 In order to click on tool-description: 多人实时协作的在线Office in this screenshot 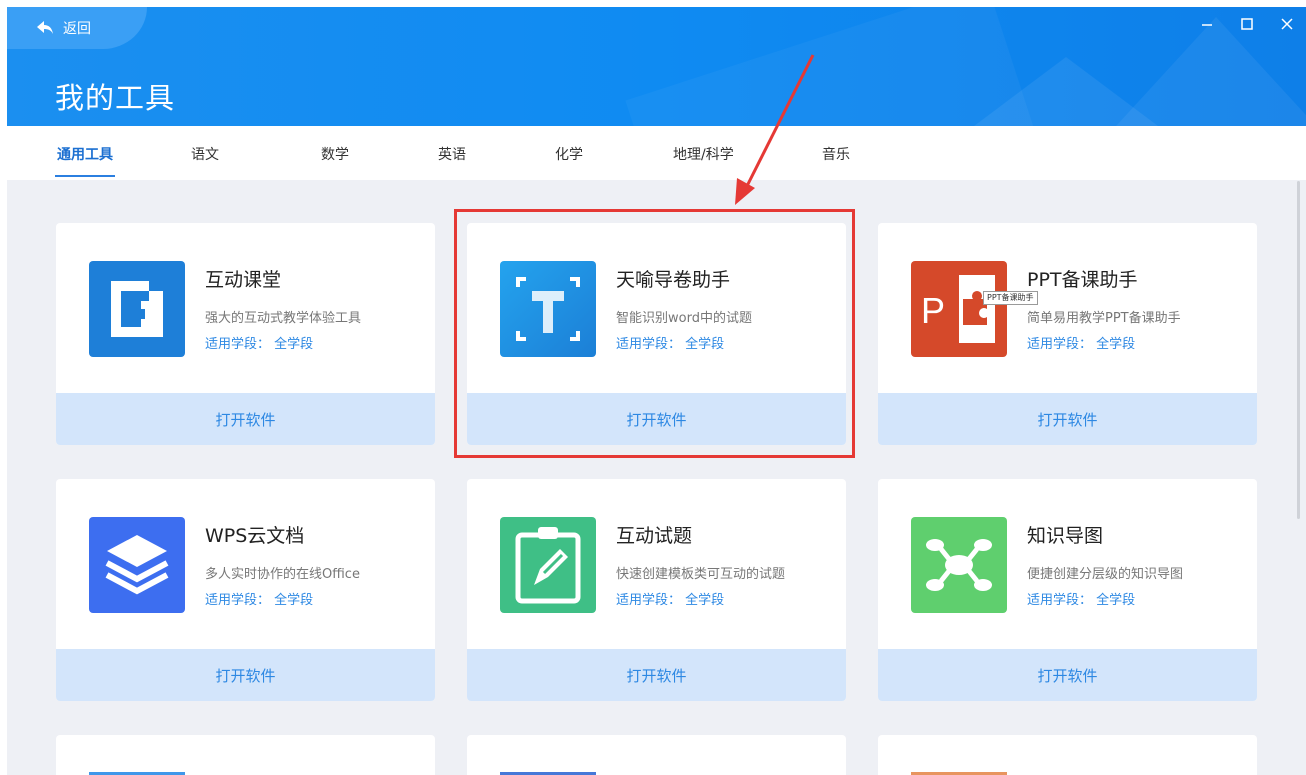, I will do `click(282, 574)`.